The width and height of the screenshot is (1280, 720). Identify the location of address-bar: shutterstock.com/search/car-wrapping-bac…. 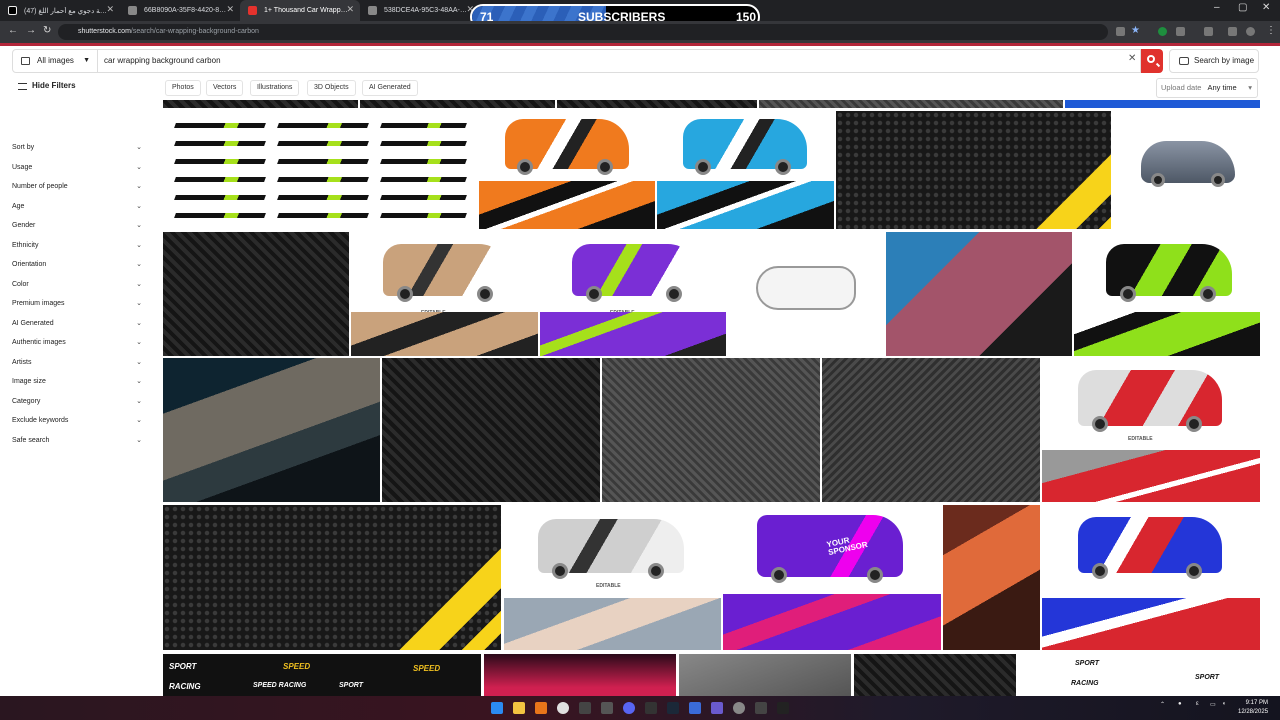
(583, 32).